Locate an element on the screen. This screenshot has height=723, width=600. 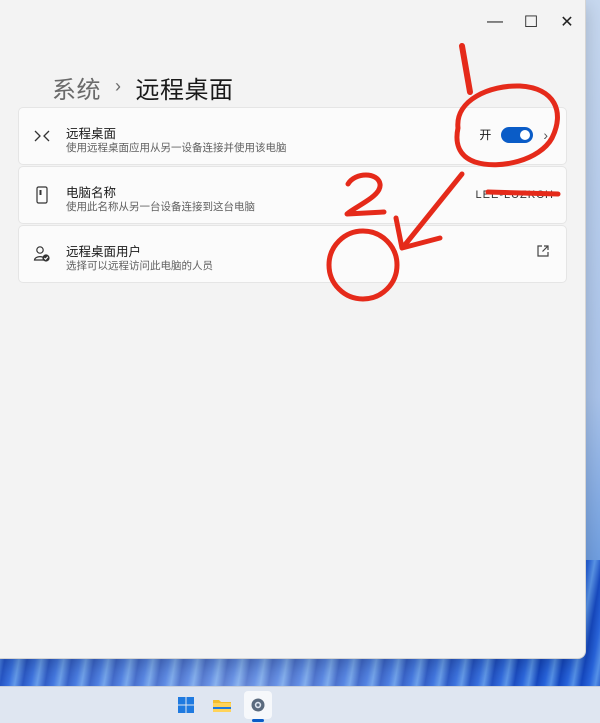
pc-name-subtitle: 使用此名称从另一台设备连接到这台电脑 is located at coordinates (160, 207).